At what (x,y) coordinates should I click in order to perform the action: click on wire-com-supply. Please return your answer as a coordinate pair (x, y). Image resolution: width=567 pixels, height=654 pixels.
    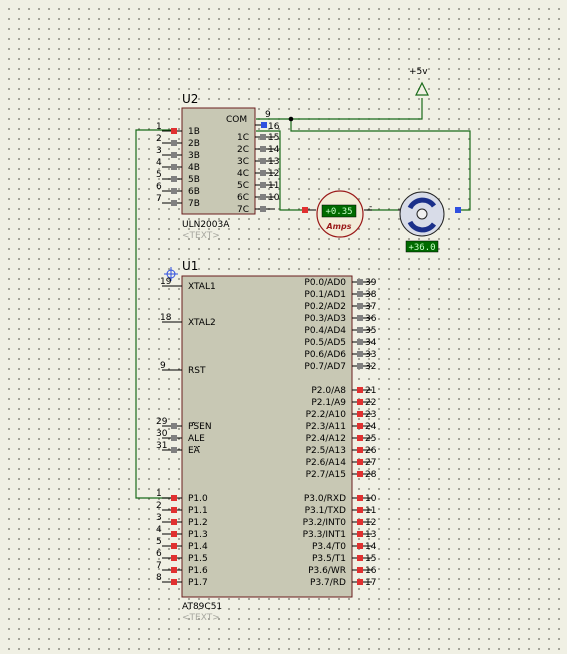
    Looking at the image, I should click on (339, 109).